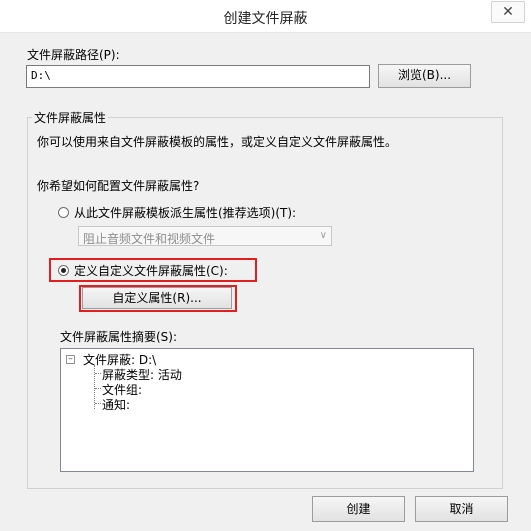 Image resolution: width=531 pixels, height=531 pixels. I want to click on window-title: 创建文件屏蔽, so click(265, 19).